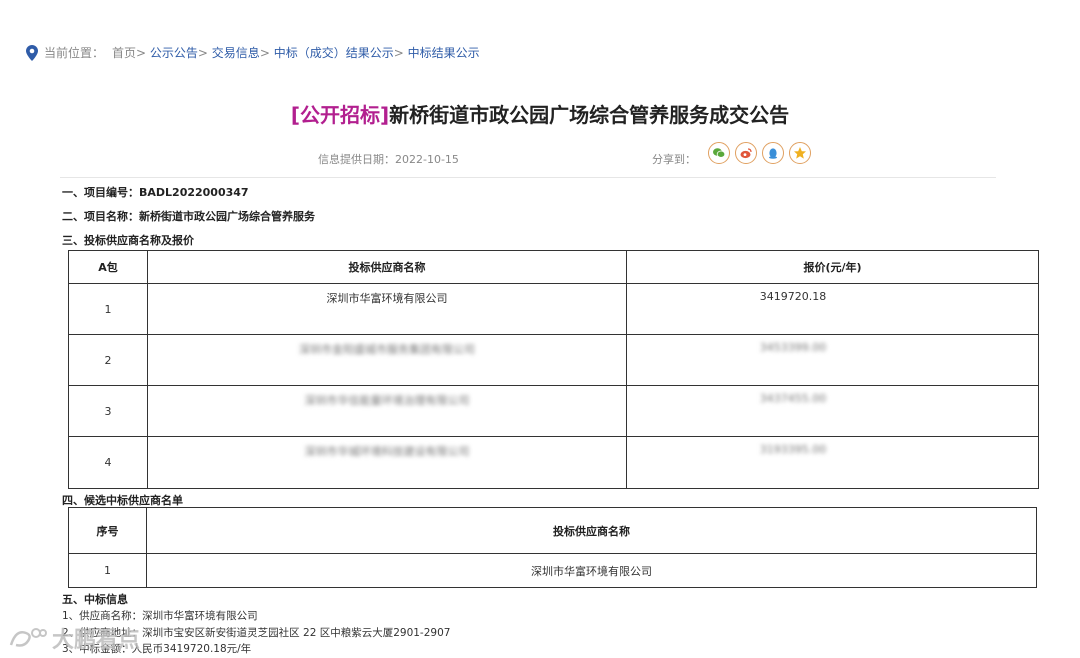  I want to click on watermark: 大鹏看点, so click(74, 638).